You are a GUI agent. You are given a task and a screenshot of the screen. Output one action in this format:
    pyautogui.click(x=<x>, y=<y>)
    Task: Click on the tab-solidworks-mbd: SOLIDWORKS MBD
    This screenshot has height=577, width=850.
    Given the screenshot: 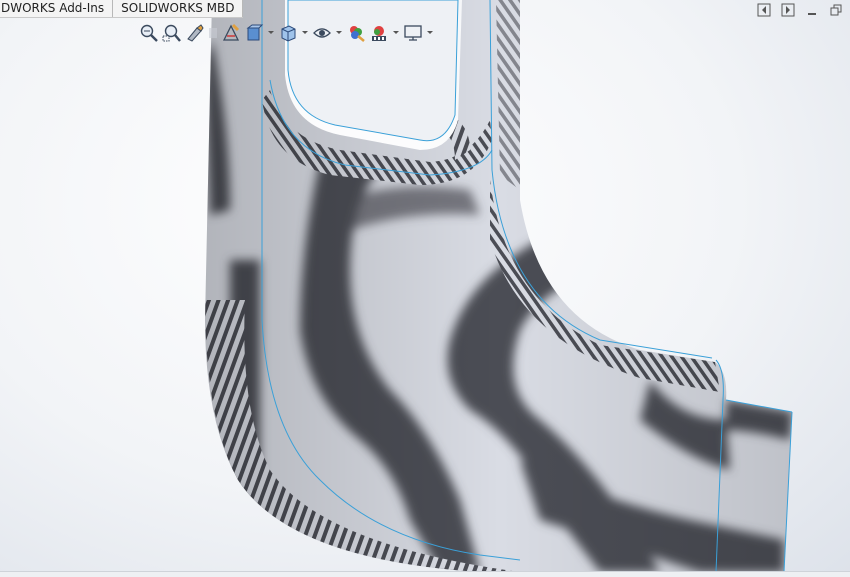 What is the action you would take?
    pyautogui.click(x=178, y=8)
    